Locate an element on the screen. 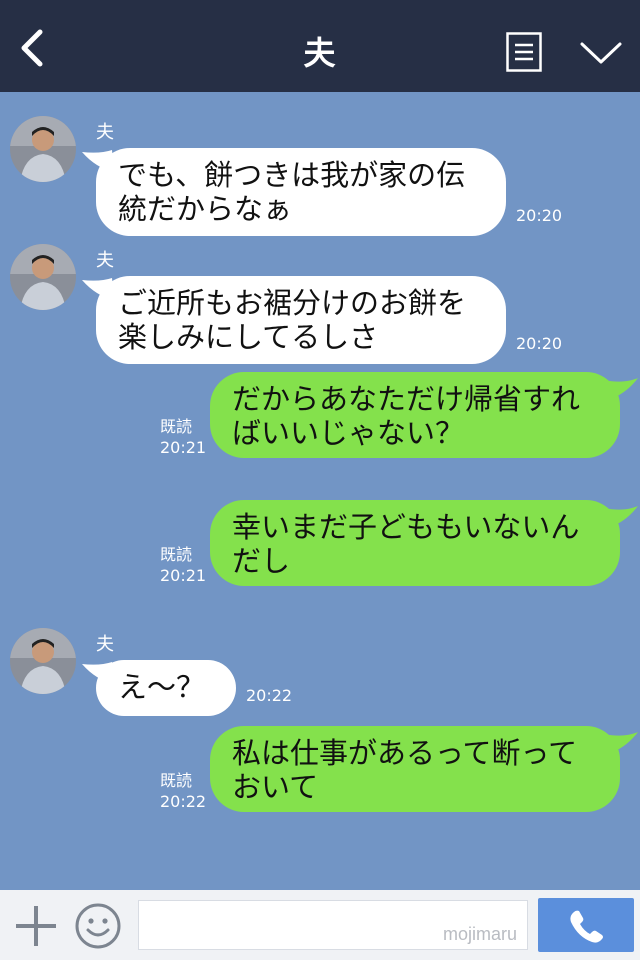 The width and height of the screenshot is (640, 960). message-line: だからあなただけ帰省すれ is located at coordinates (406, 399).